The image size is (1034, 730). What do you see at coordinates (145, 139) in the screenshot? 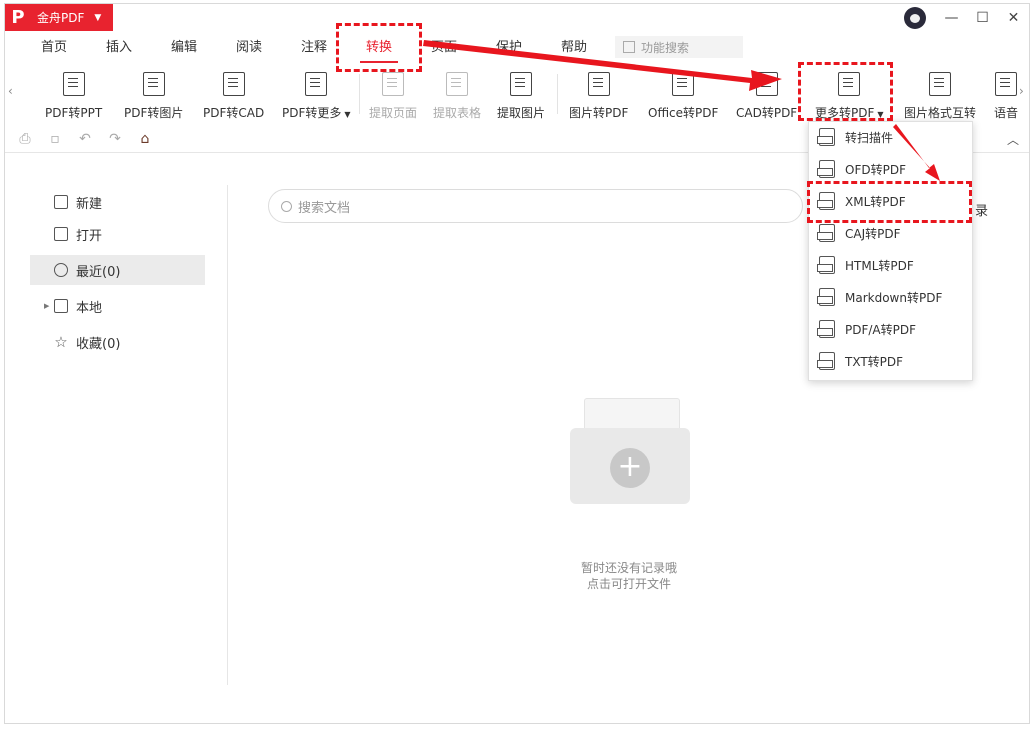
I see `home-icon: ⌂` at bounding box center [145, 139].